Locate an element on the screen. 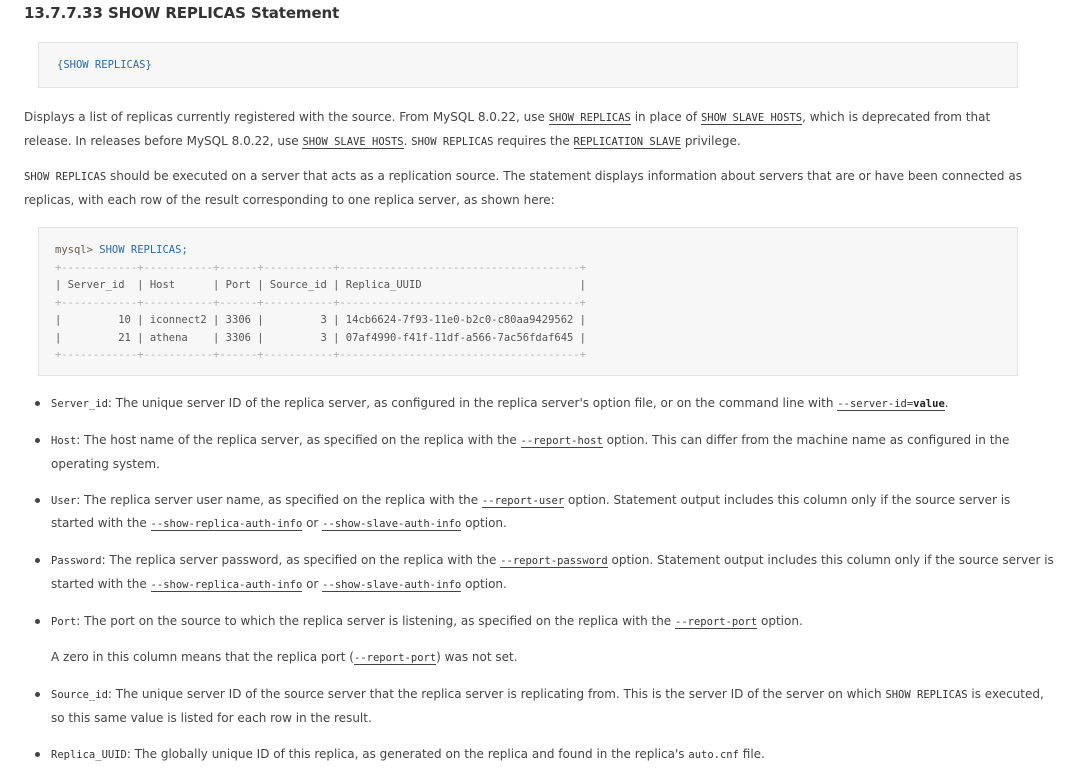  link-report-user: --report-user is located at coordinates (523, 501).